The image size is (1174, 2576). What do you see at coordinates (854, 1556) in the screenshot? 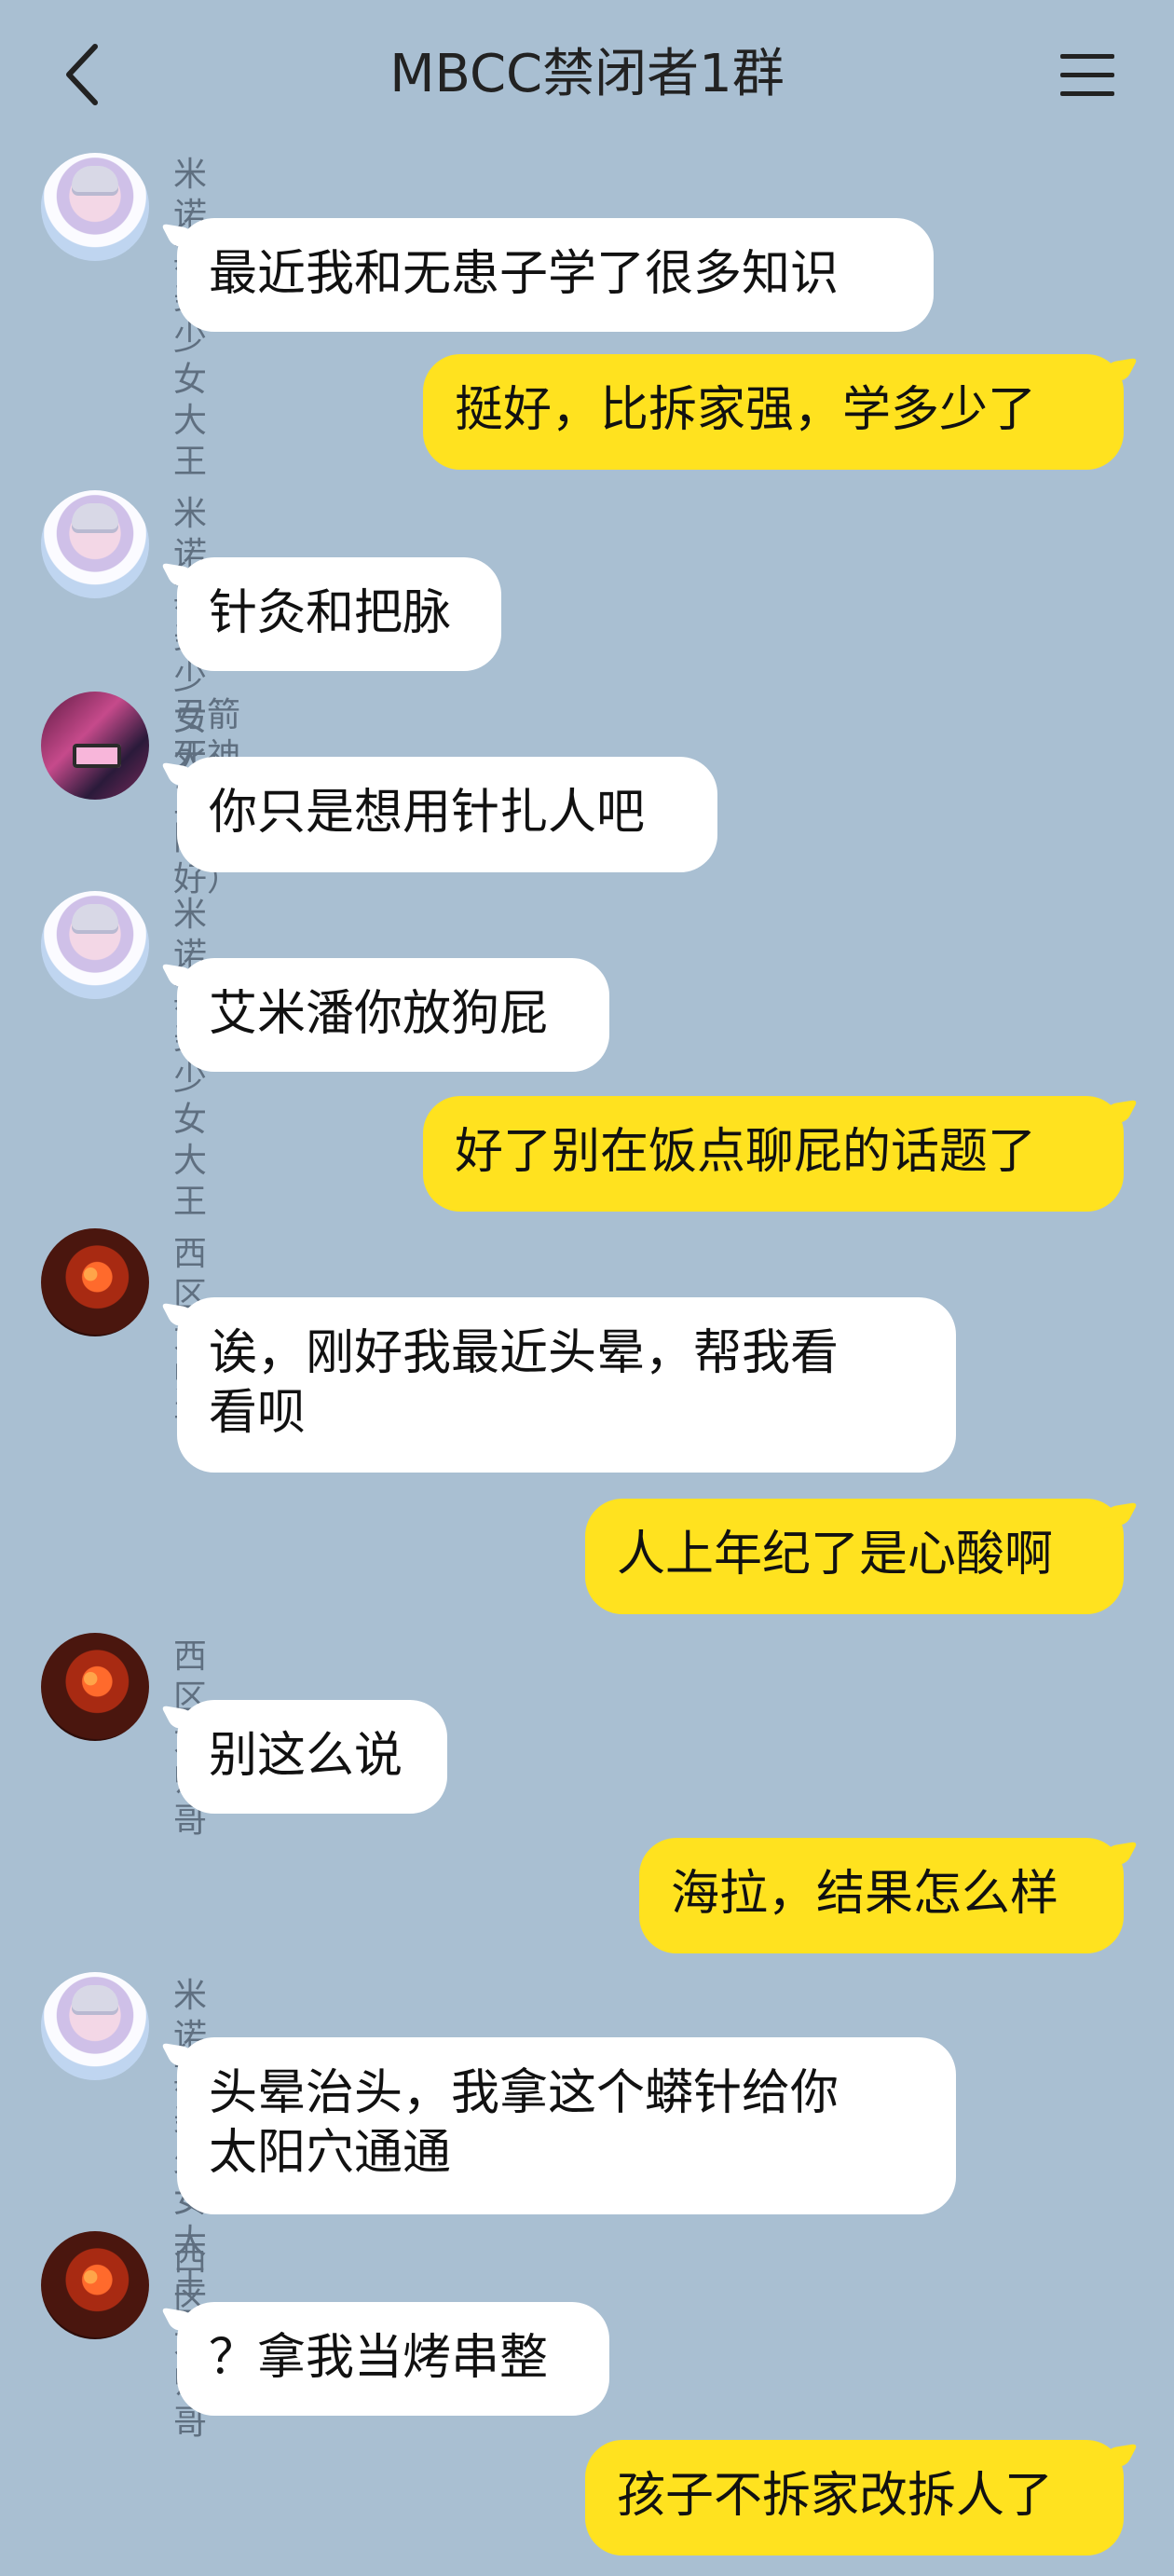
I see `message-bubble: 人上年纪了是心酸啊` at bounding box center [854, 1556].